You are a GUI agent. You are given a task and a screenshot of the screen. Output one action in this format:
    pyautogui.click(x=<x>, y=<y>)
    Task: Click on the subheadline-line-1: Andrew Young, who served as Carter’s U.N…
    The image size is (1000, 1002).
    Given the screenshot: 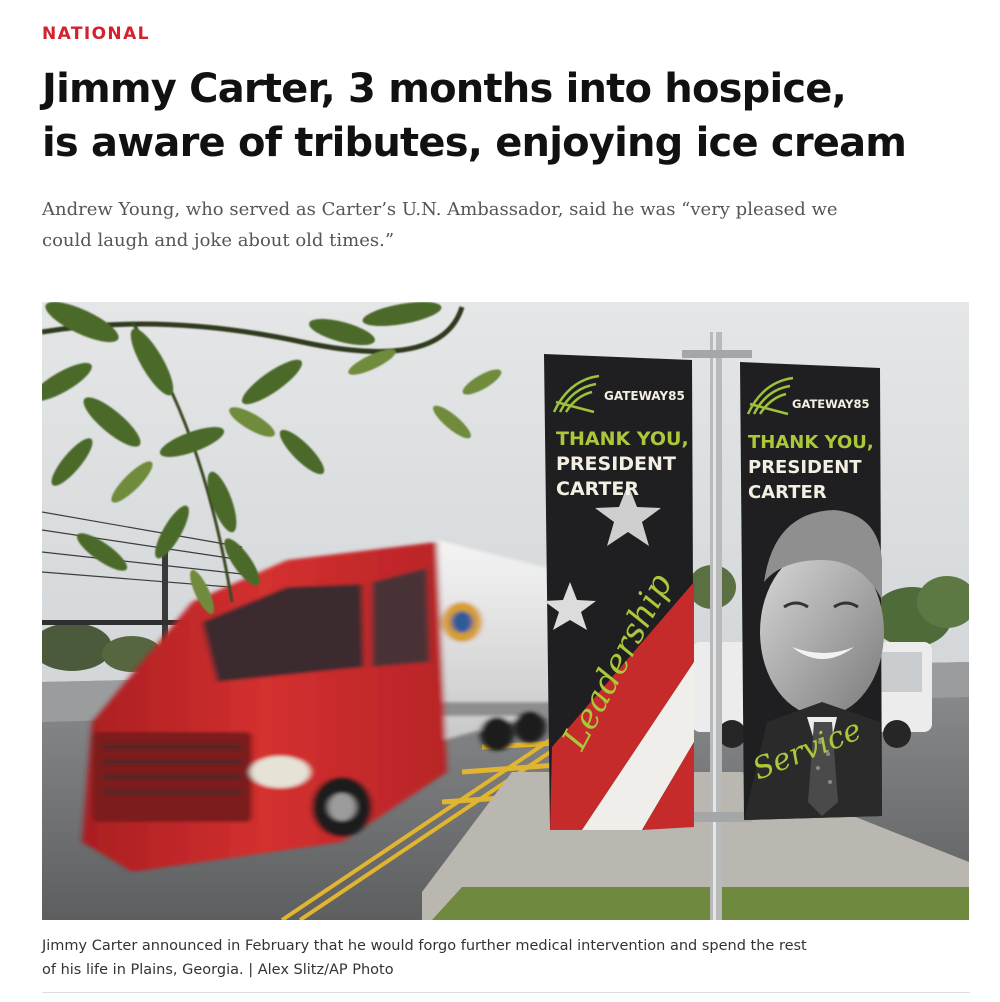 What is the action you would take?
    pyautogui.click(x=440, y=209)
    